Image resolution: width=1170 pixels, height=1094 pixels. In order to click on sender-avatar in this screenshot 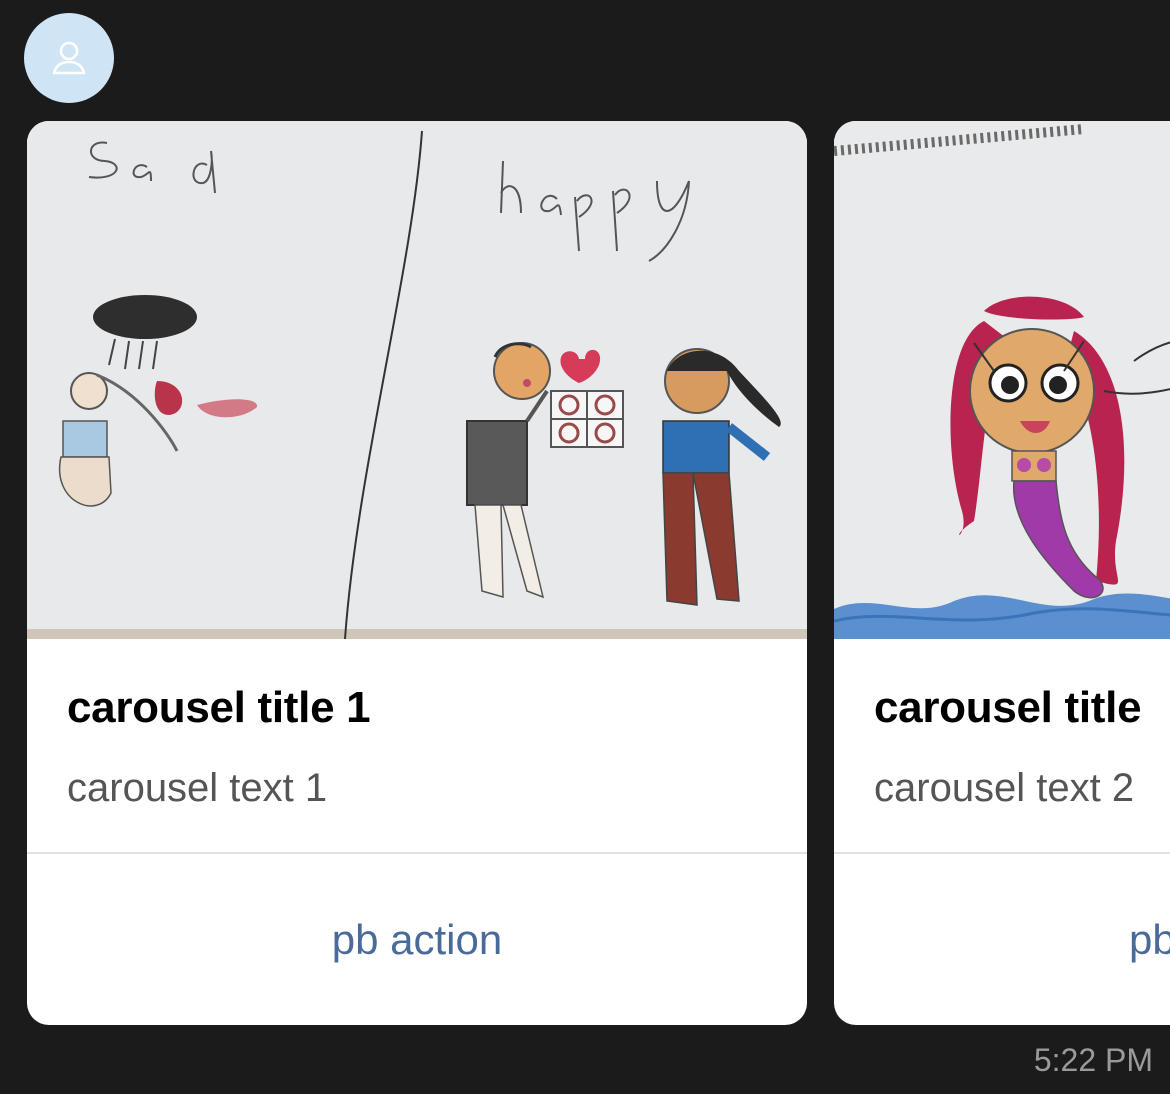, I will do `click(69, 58)`.